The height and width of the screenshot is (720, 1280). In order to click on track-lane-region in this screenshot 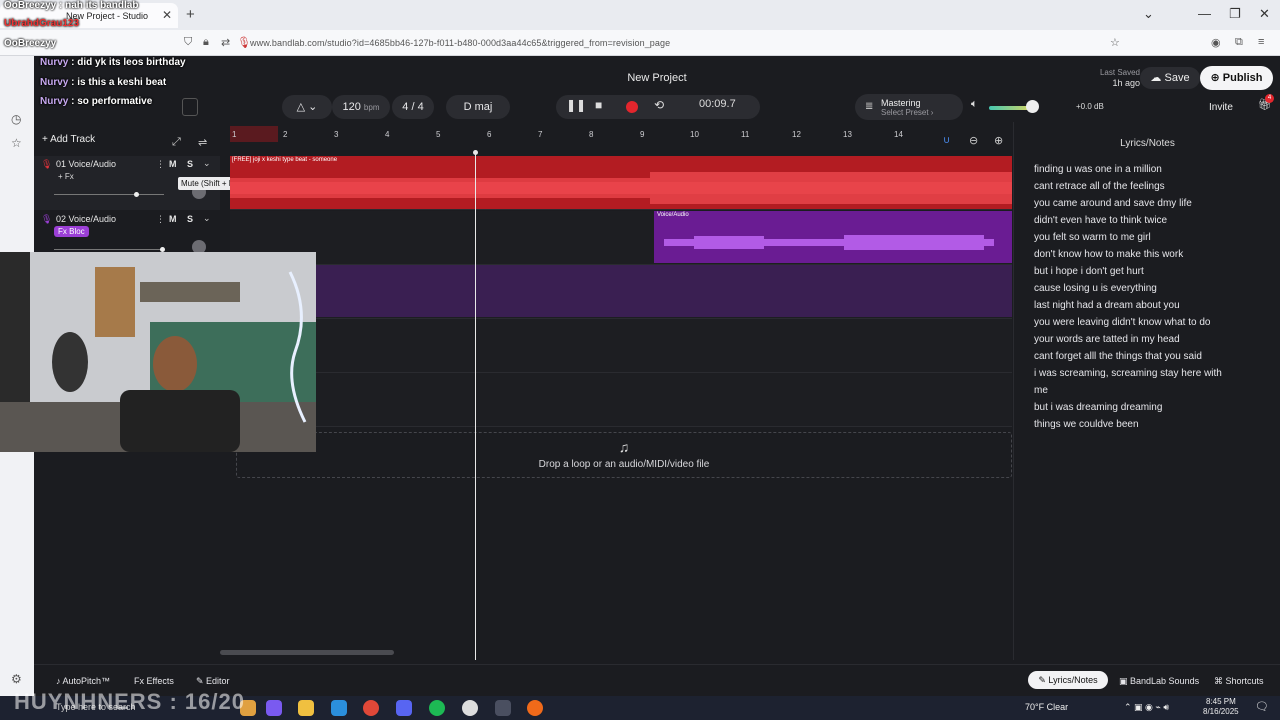, I will do `click(664, 291)`.